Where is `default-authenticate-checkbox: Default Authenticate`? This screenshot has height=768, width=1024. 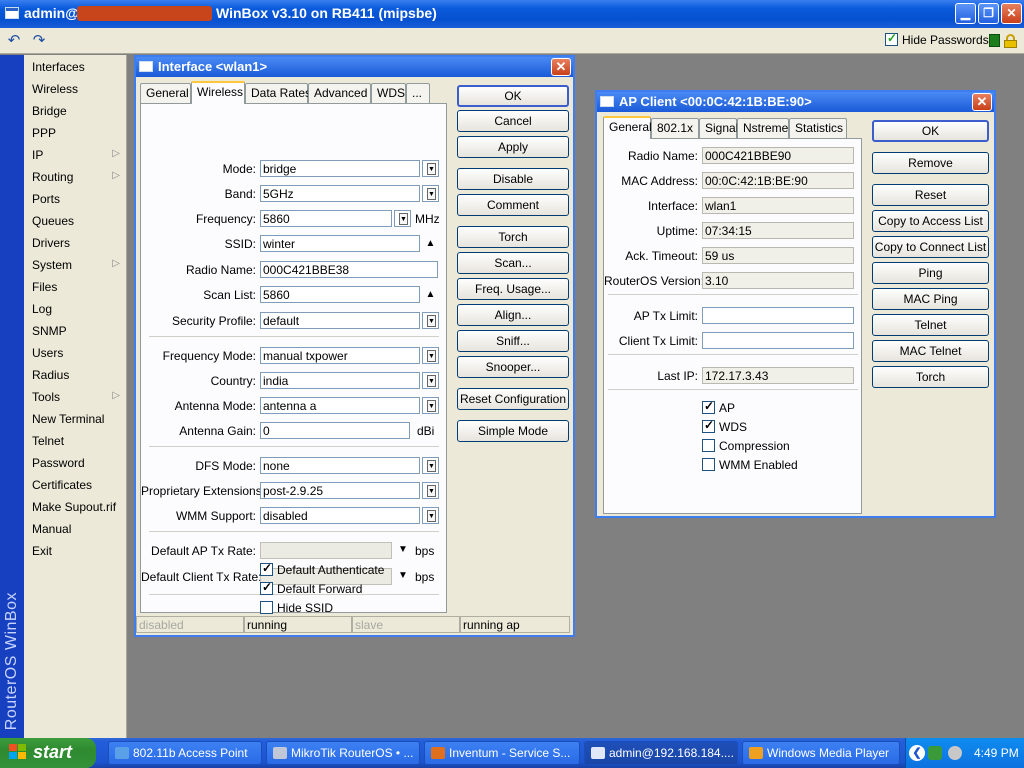
default-authenticate-checkbox: Default Authenticate is located at coordinates (322, 569).